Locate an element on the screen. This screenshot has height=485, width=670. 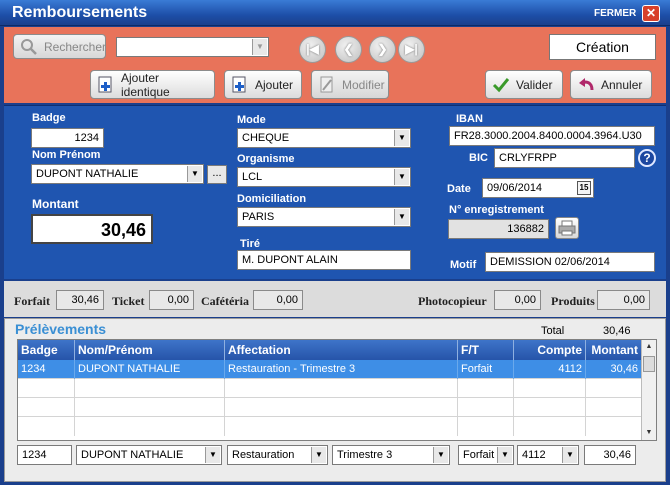
tire-field: M. DUPONT ALAIN is located at coordinates (324, 260).